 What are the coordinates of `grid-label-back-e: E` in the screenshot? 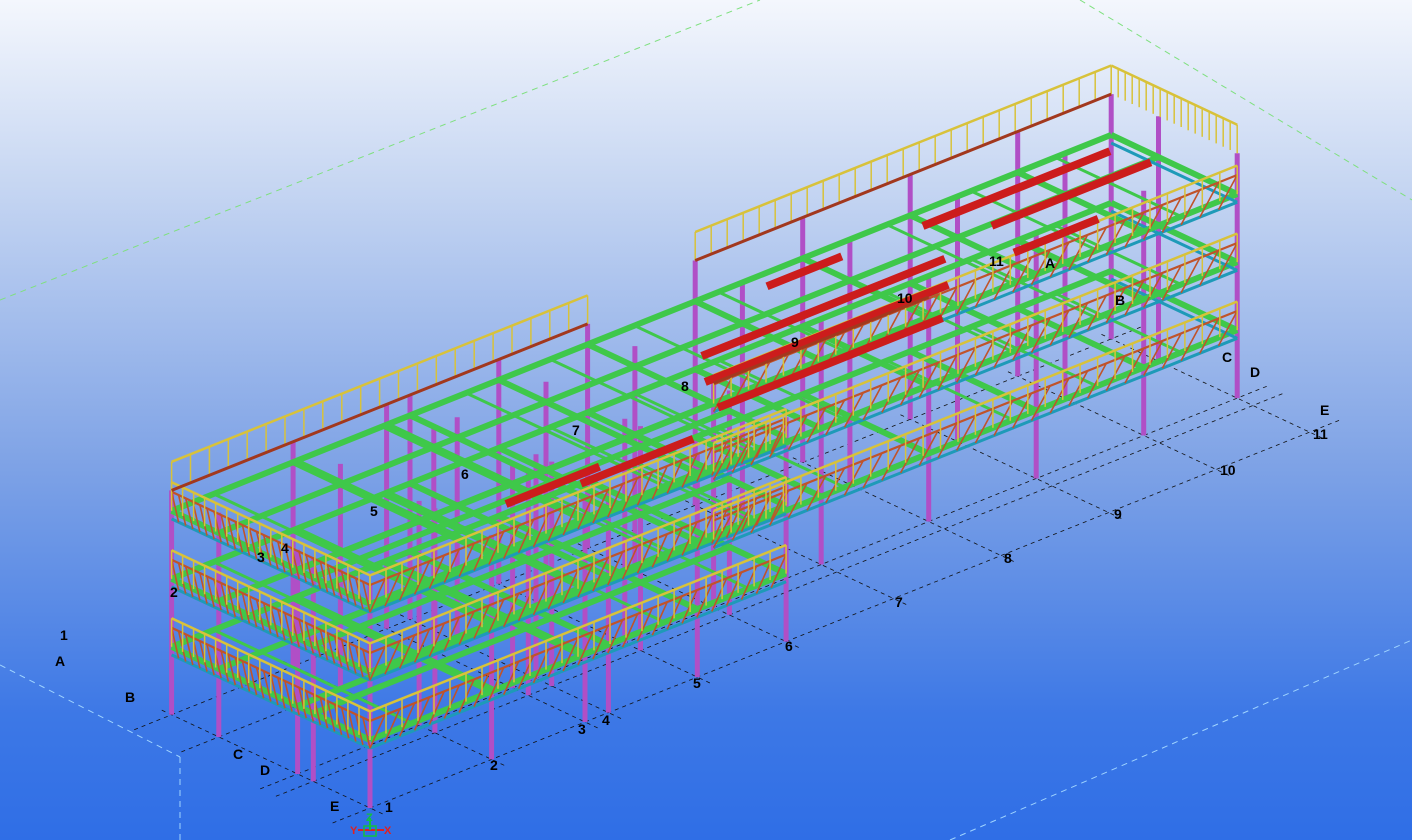 It's located at (1324, 410).